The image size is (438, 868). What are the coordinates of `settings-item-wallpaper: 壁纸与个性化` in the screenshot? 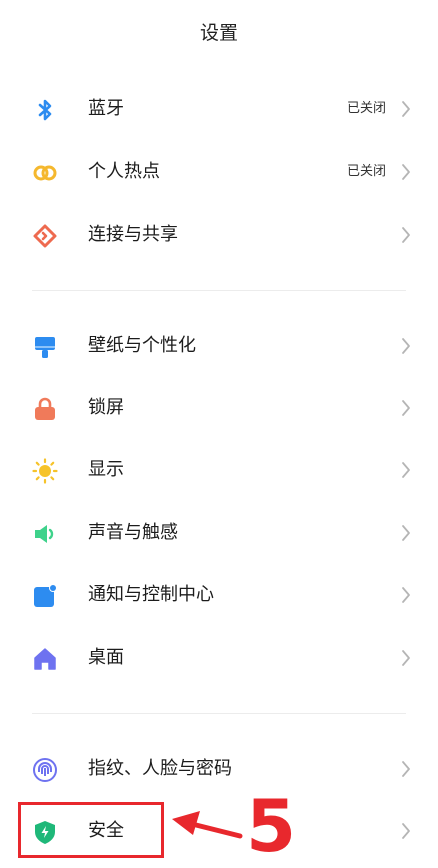 It's located at (219, 346).